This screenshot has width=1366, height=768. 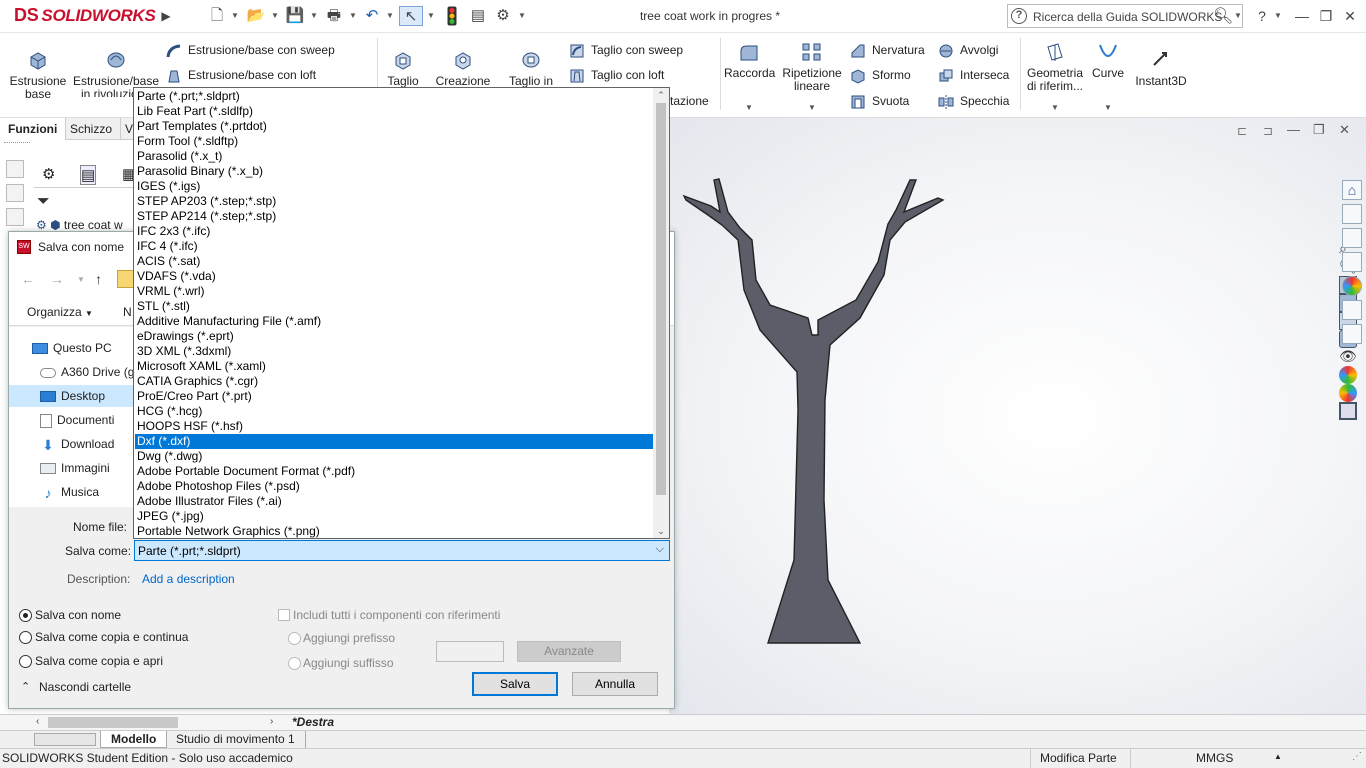 What do you see at coordinates (394, 126) in the screenshot?
I see `file-type-option: Part Templates (*.prtdot)` at bounding box center [394, 126].